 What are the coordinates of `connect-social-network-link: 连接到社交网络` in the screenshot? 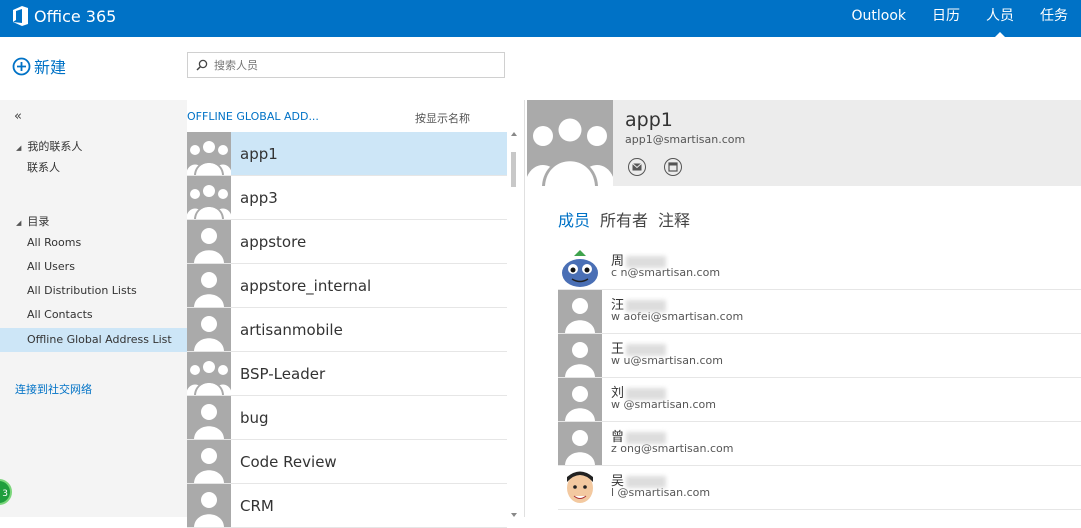 It's located at (53, 389).